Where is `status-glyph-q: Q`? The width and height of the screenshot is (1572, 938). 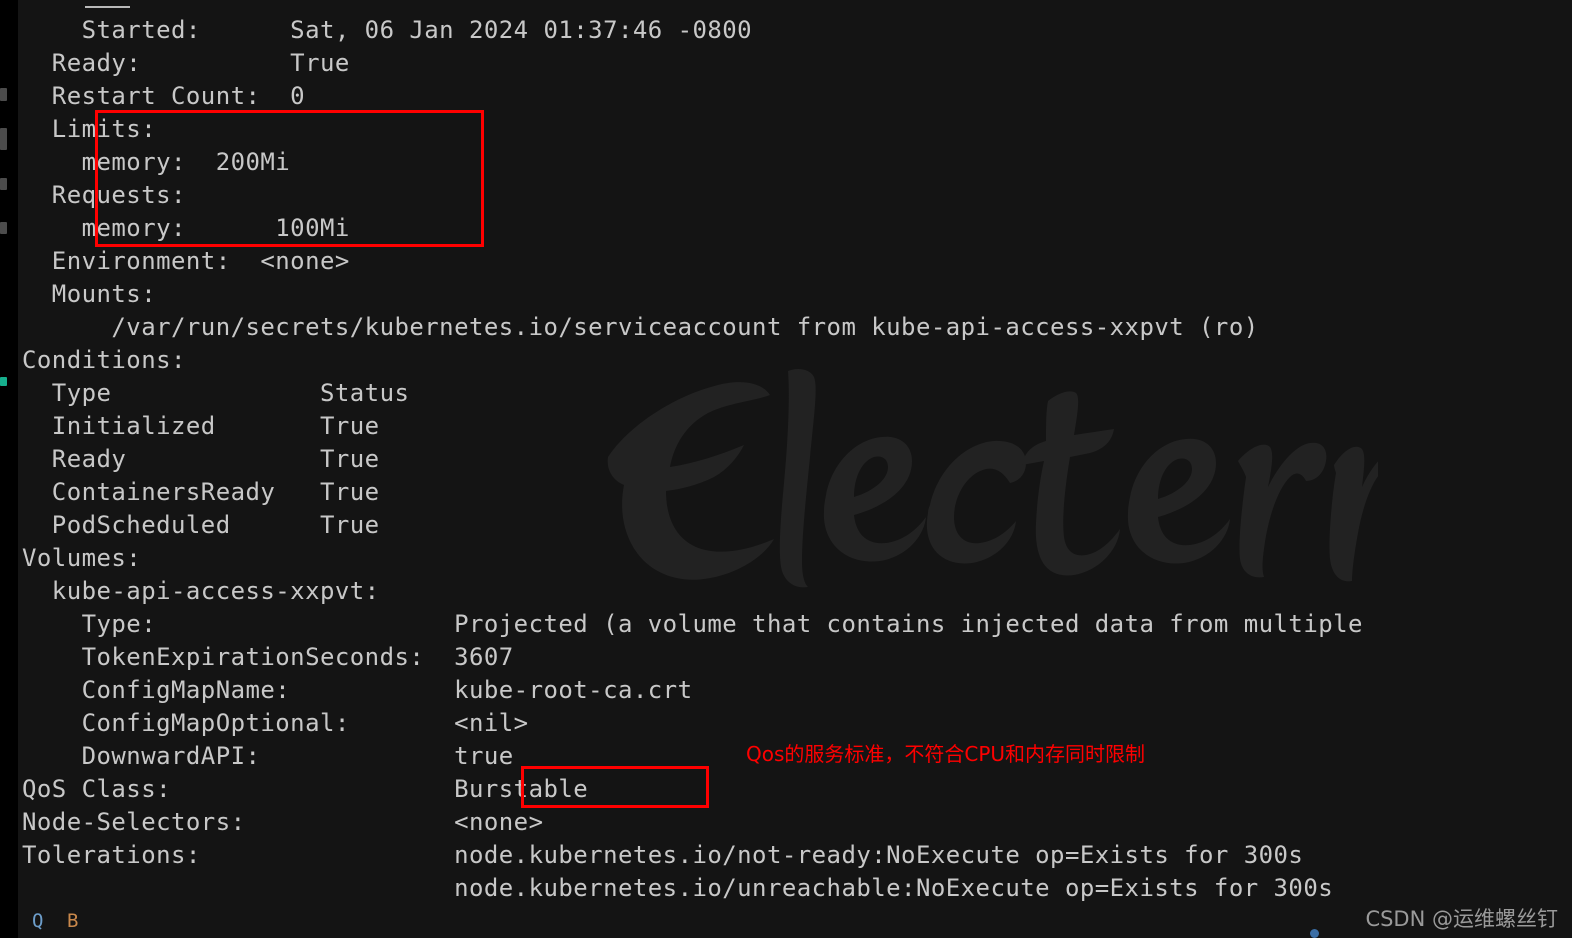 status-glyph-q: Q is located at coordinates (38, 921).